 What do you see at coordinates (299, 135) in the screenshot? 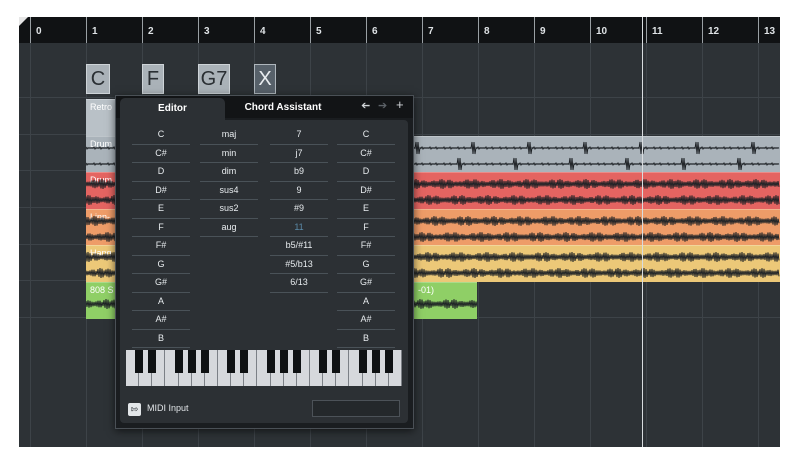
I see `tension-option: 7` at bounding box center [299, 135].